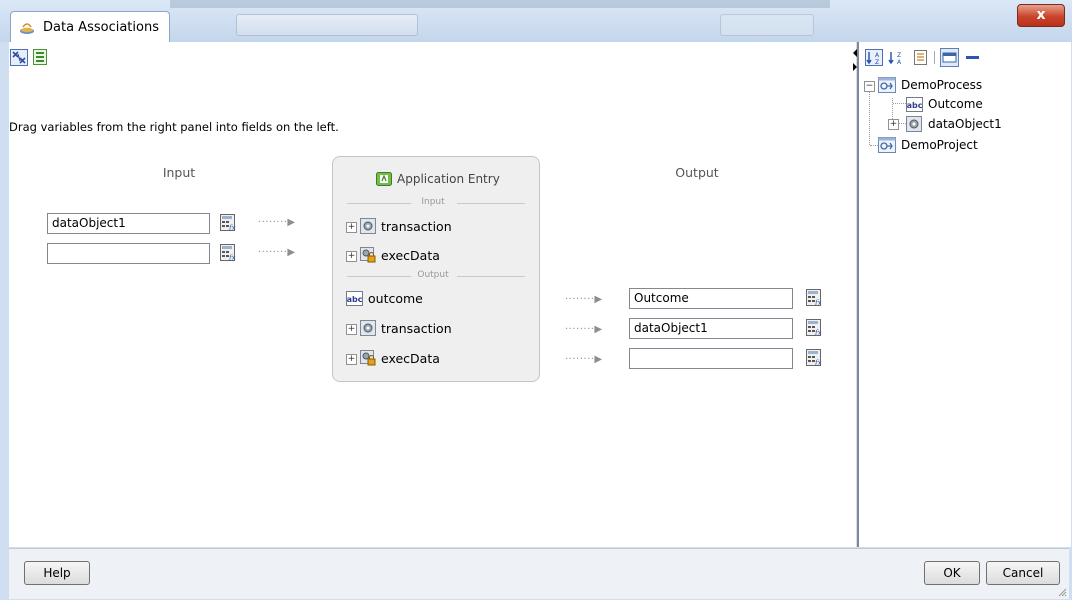  Describe the element at coordinates (955, 104) in the screenshot. I see `tree-item-label: Outcome` at that location.